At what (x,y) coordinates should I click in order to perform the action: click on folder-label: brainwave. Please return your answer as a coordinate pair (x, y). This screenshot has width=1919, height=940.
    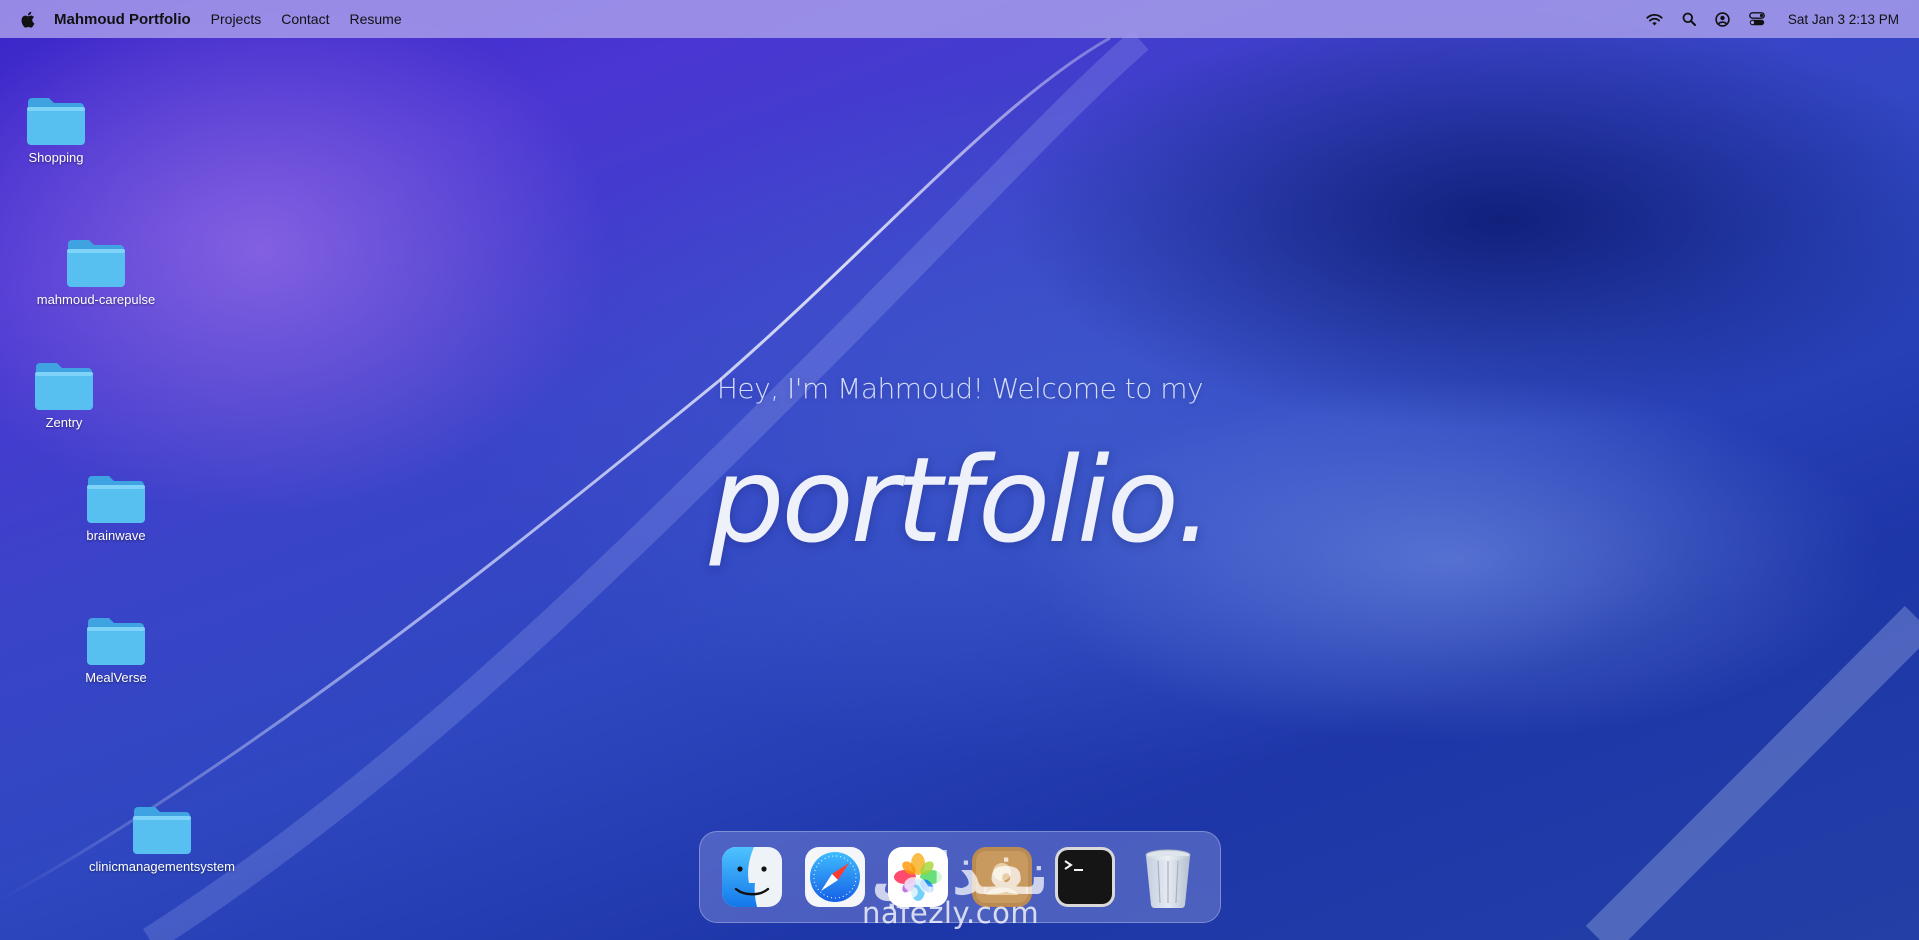
    Looking at the image, I should click on (116, 535).